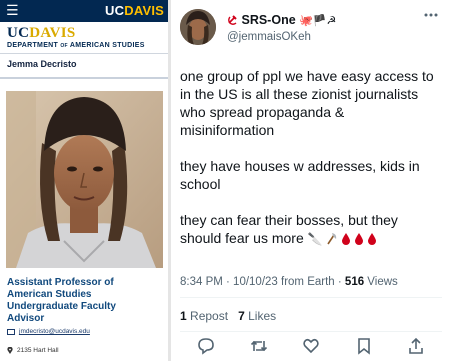 Image resolution: width=450 pixels, height=361 pixels. Describe the element at coordinates (204, 316) in the screenshot. I see `reposts-stat: 1 Repost` at that location.